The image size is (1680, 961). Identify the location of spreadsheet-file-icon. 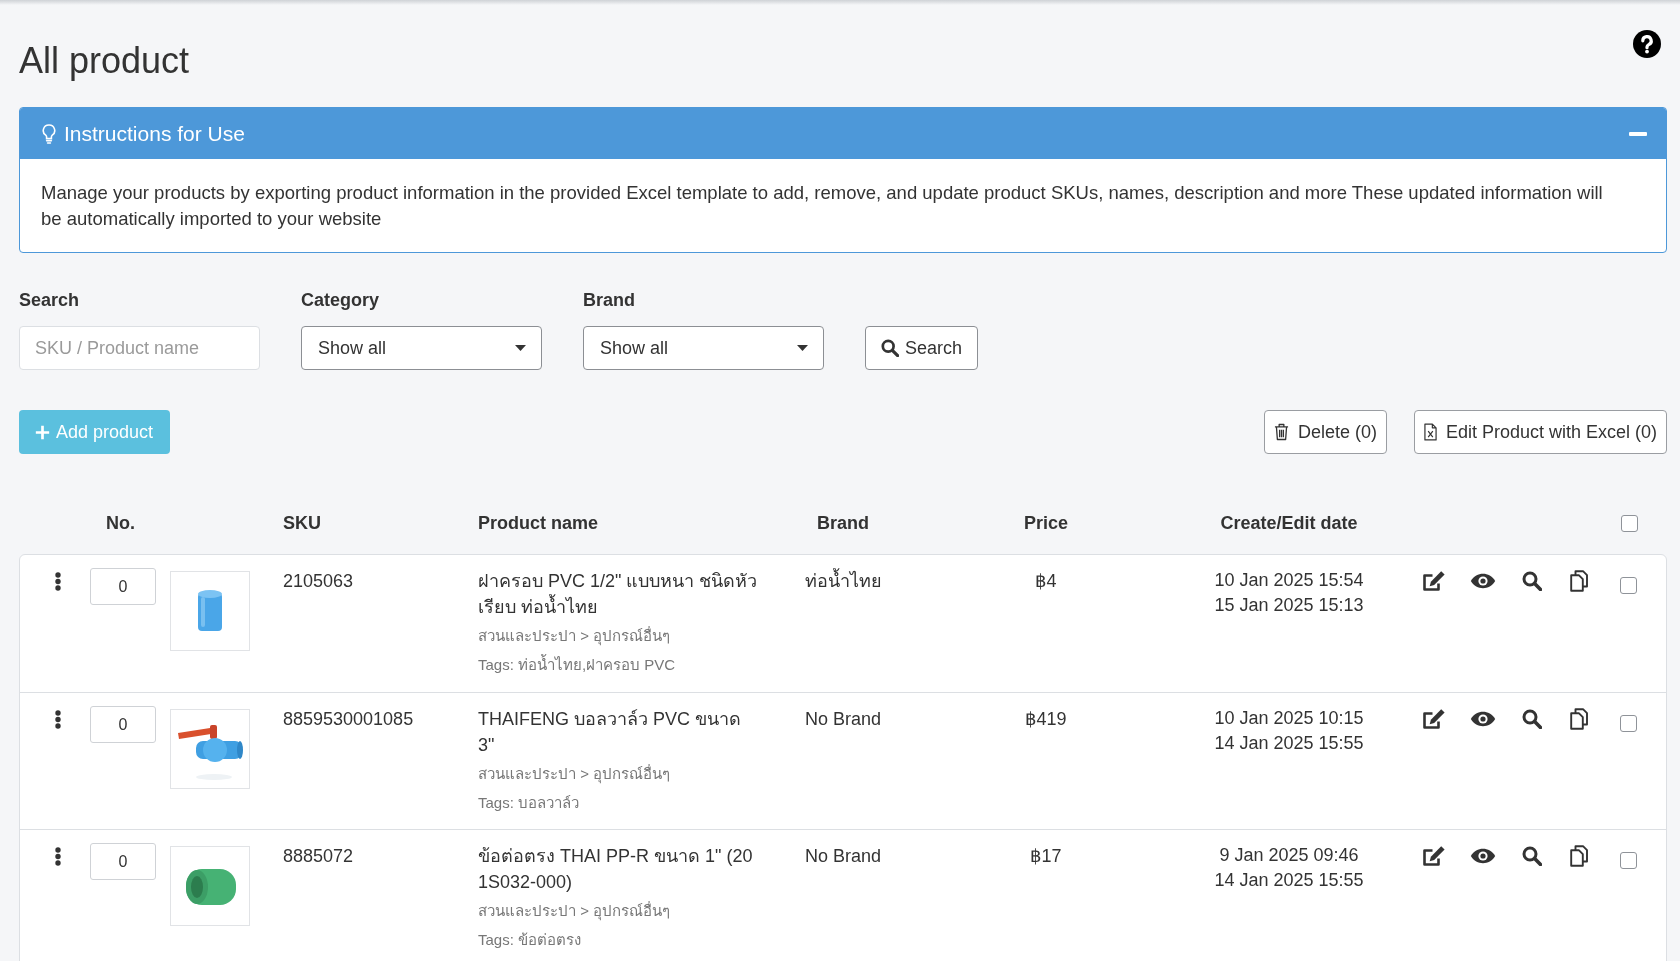
(1430, 432).